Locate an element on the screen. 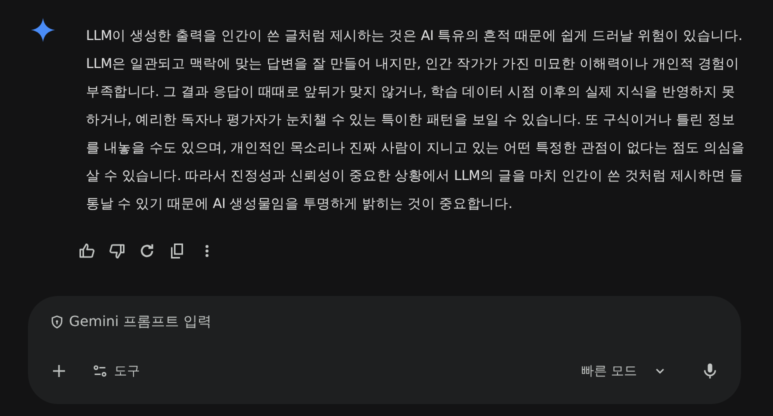 This screenshot has width=773, height=416. copy-icon is located at coordinates (177, 251).